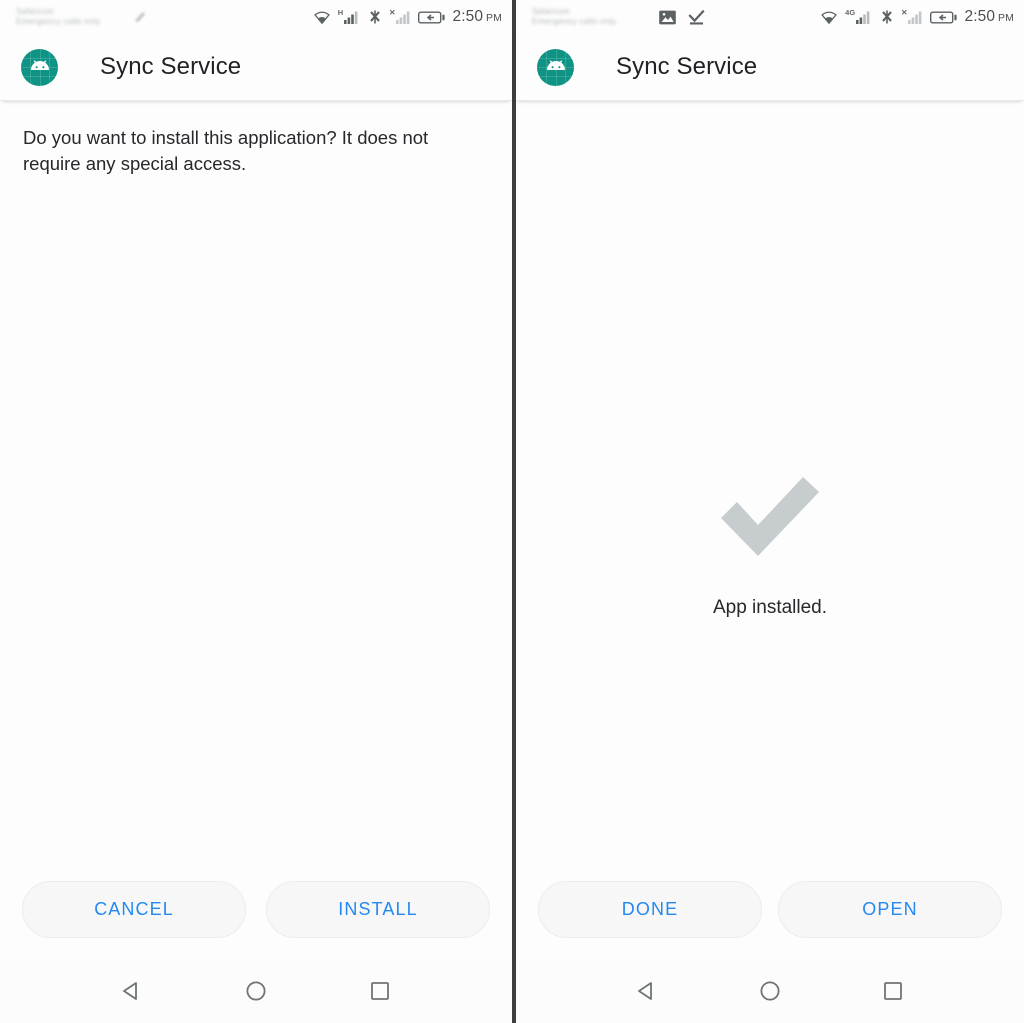 The height and width of the screenshot is (1023, 1024). I want to click on network-type-label: 4G, so click(850, 12).